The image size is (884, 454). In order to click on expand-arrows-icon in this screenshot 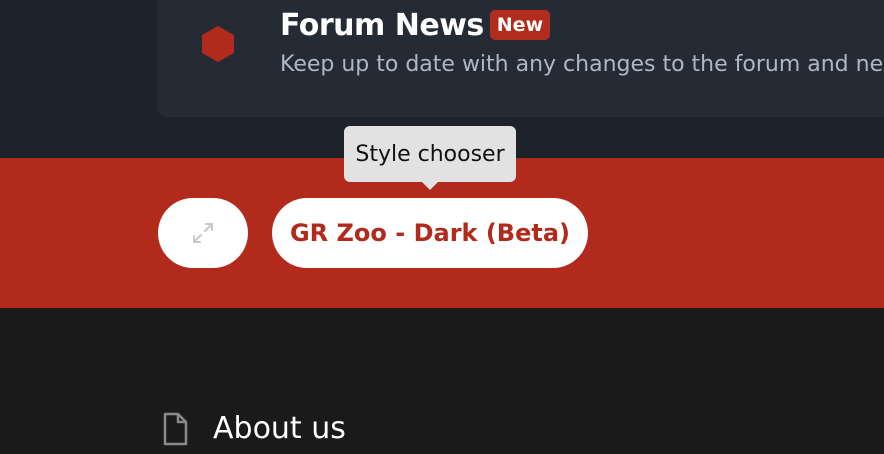, I will do `click(203, 233)`.